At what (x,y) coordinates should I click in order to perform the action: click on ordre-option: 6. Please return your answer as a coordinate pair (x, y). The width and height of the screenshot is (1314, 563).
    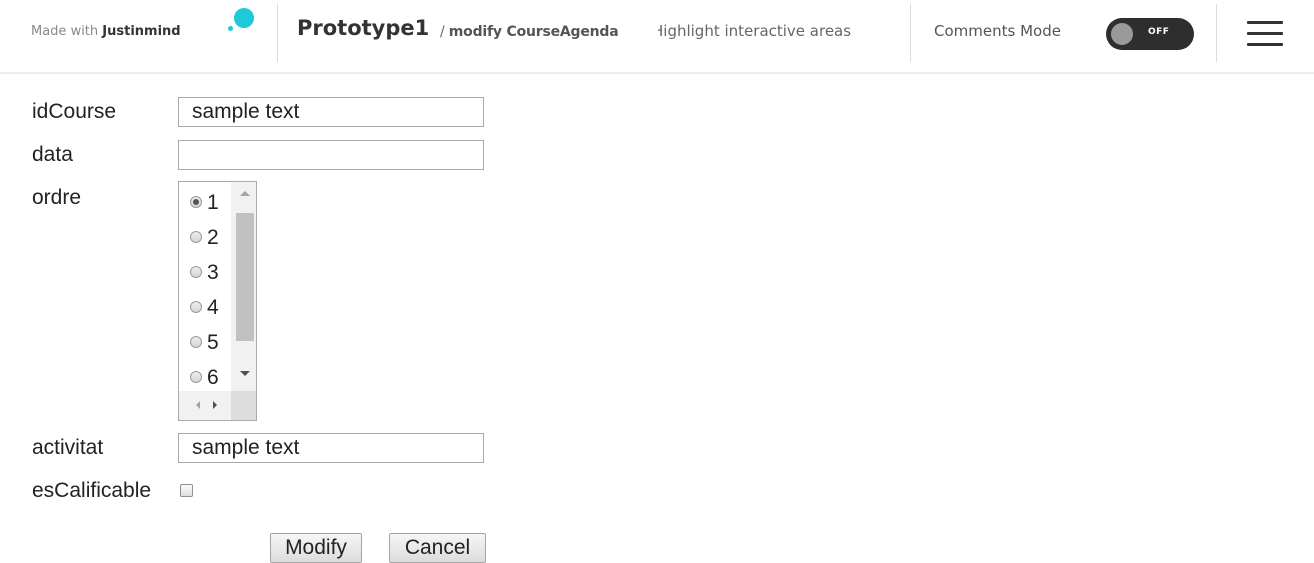
    Looking at the image, I should click on (212, 378).